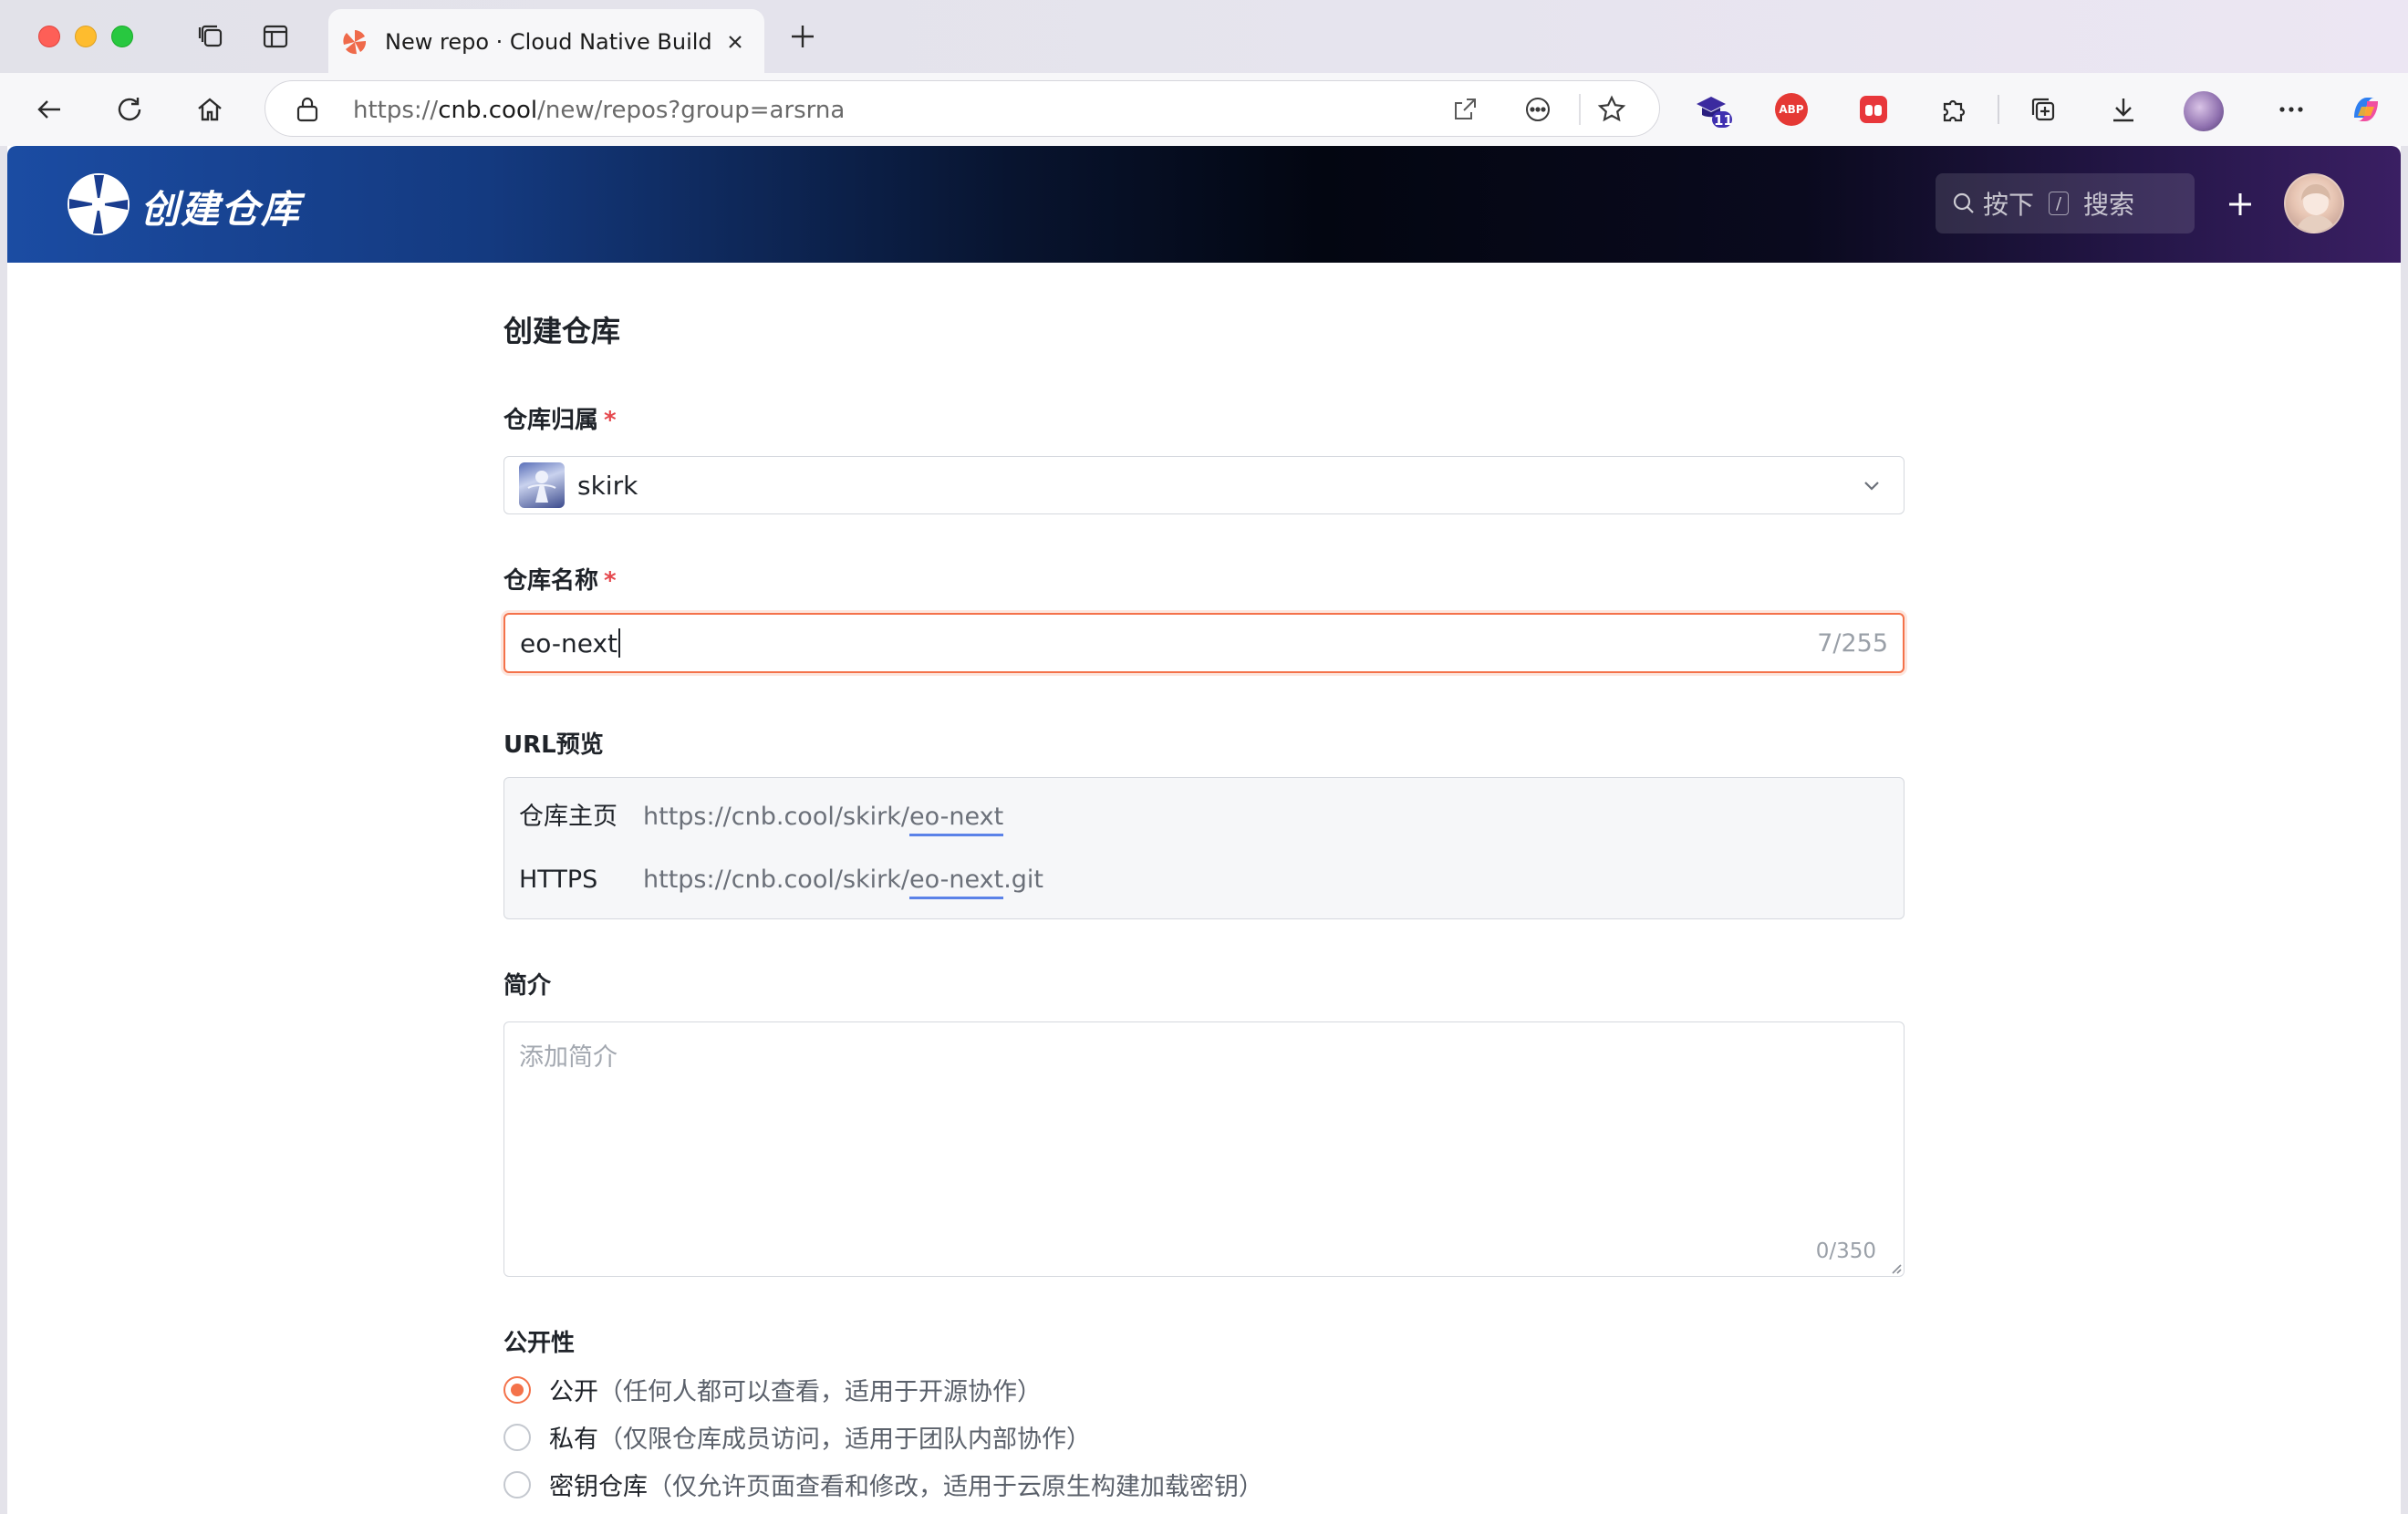 The height and width of the screenshot is (1514, 2408). Describe the element at coordinates (2009, 203) in the screenshot. I see `search-prefix: 按下` at that location.